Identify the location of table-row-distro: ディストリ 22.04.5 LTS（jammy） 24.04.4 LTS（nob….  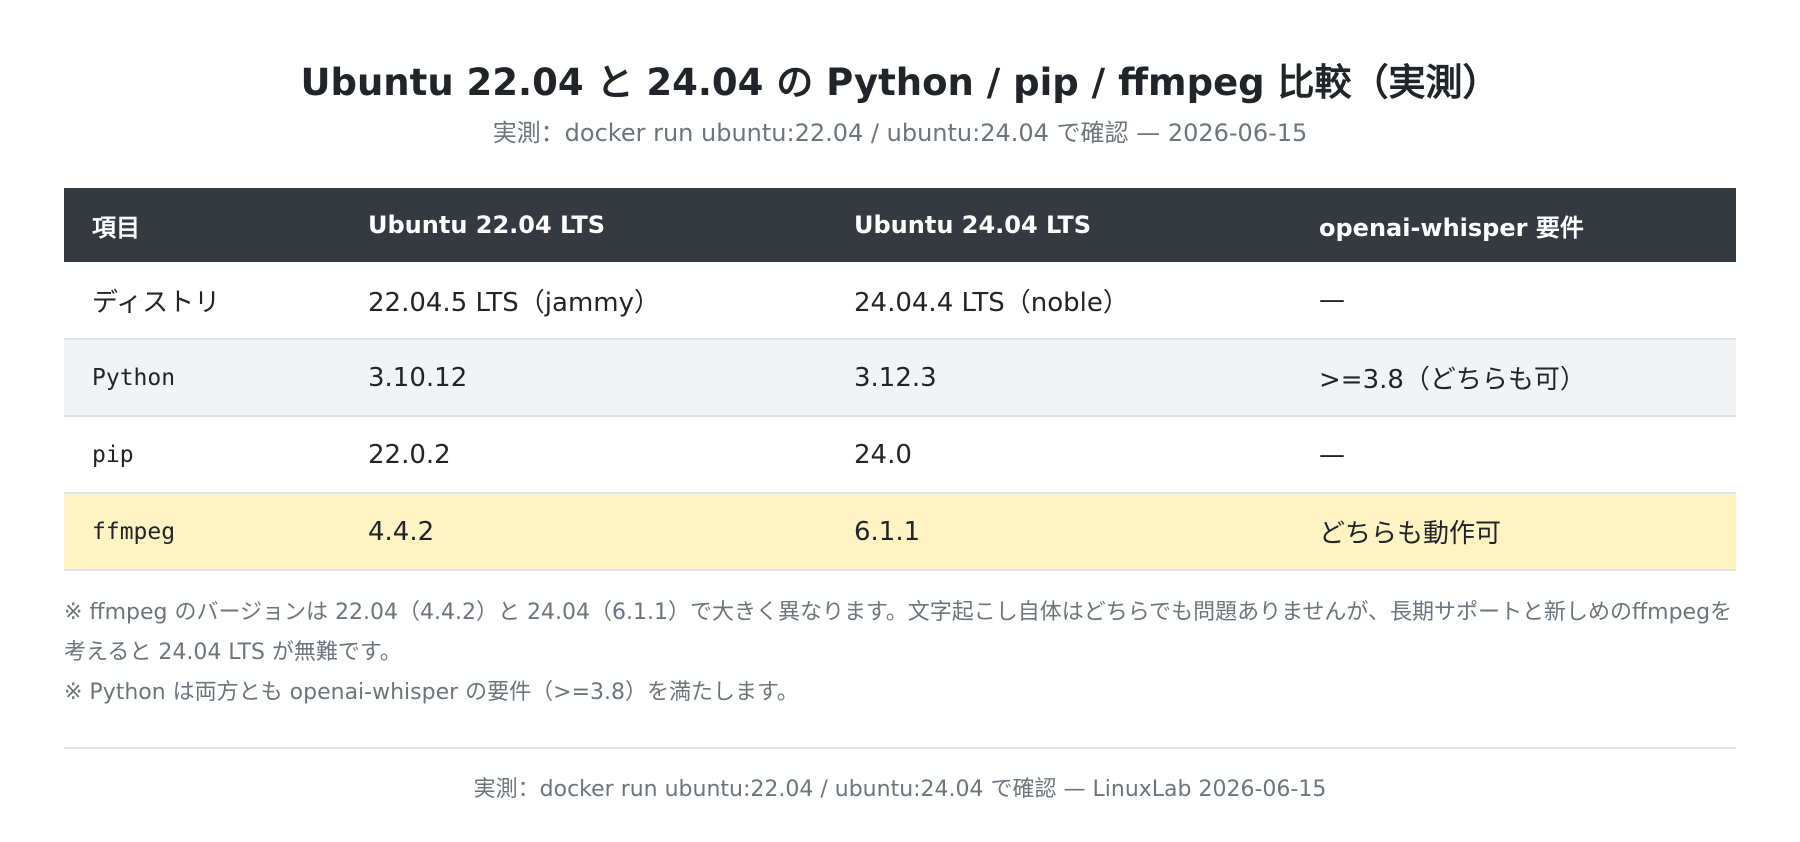
(900, 301).